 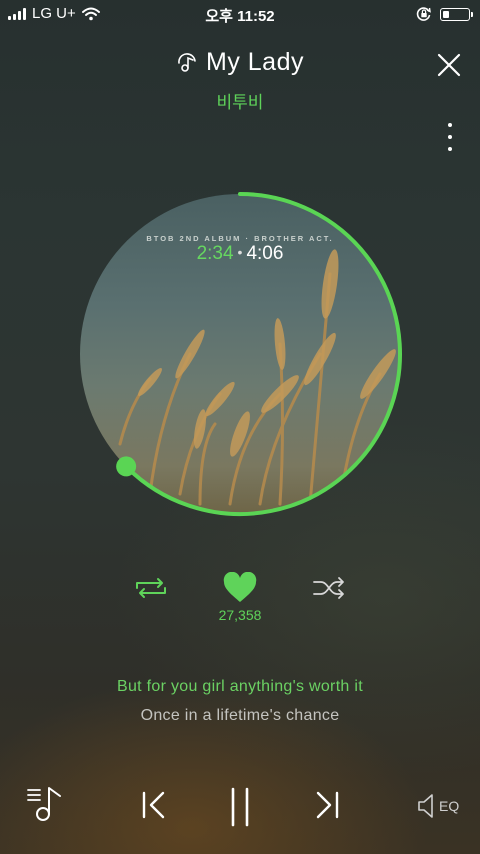 I want to click on next-icon, so click(x=327, y=805).